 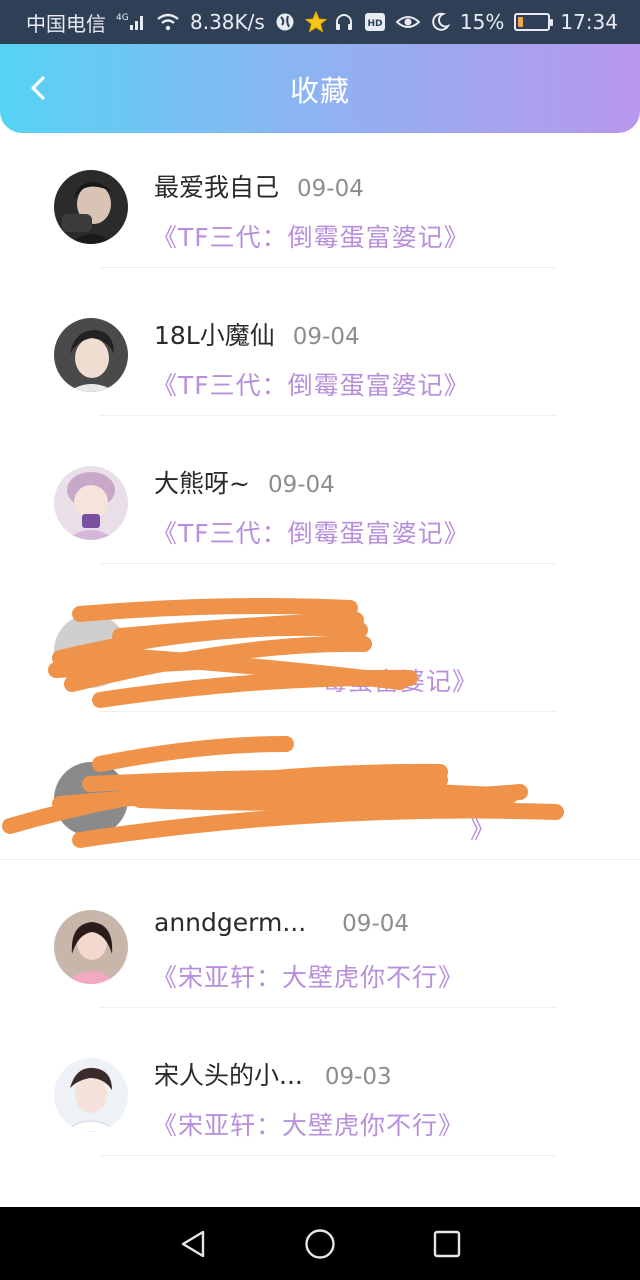 I want to click on home-circle-icon, so click(x=320, y=1243).